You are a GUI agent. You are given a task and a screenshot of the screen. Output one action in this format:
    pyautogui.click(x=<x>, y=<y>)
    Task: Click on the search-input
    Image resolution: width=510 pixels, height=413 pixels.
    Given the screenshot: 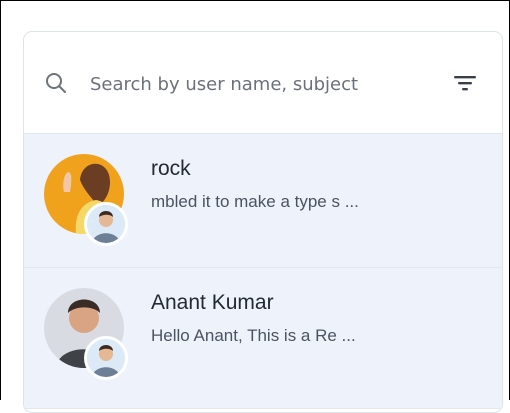 What is the action you would take?
    pyautogui.click(x=240, y=84)
    